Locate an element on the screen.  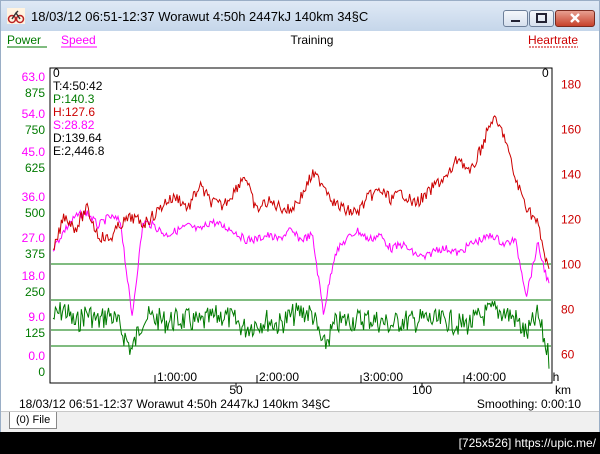
summary-line: T:4:50:42 is located at coordinates (78, 86).